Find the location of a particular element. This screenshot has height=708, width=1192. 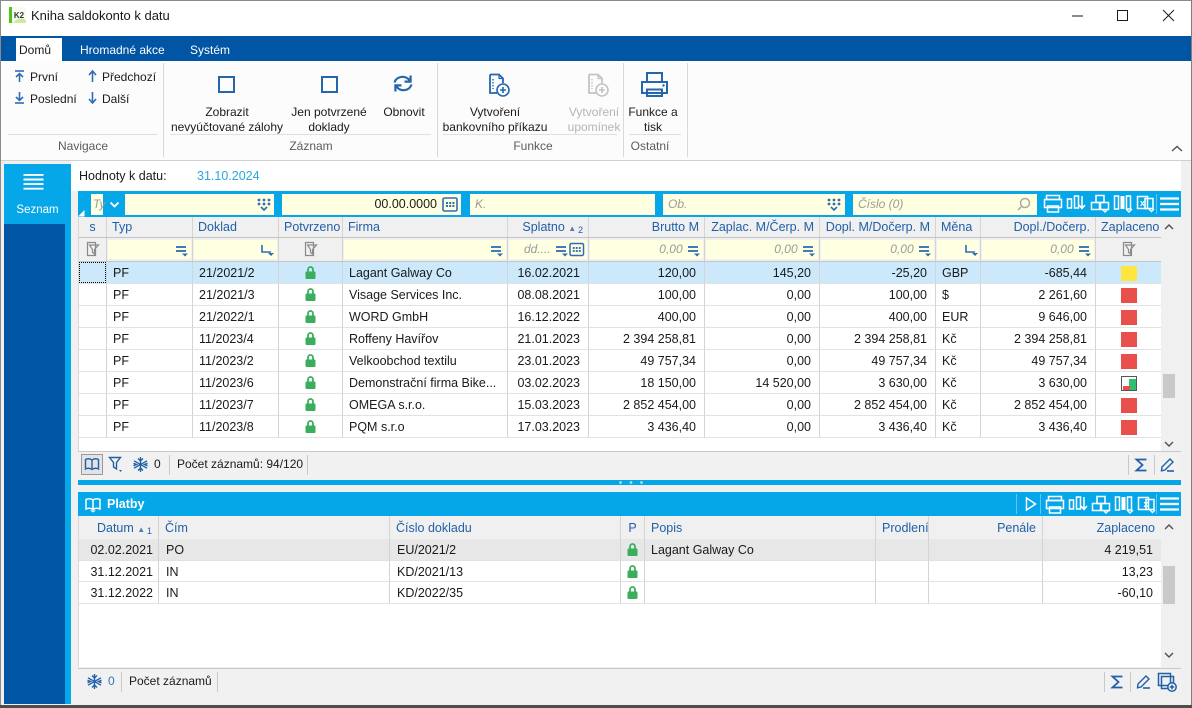

svg-text: K2 is located at coordinates (19, 15).